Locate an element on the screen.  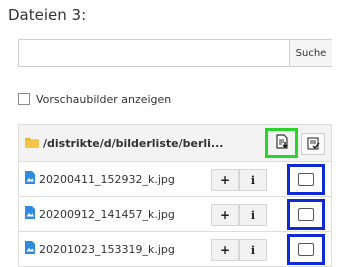
thumbnails-toggle: Vorschaubilder anzeigen is located at coordinates (94, 99).